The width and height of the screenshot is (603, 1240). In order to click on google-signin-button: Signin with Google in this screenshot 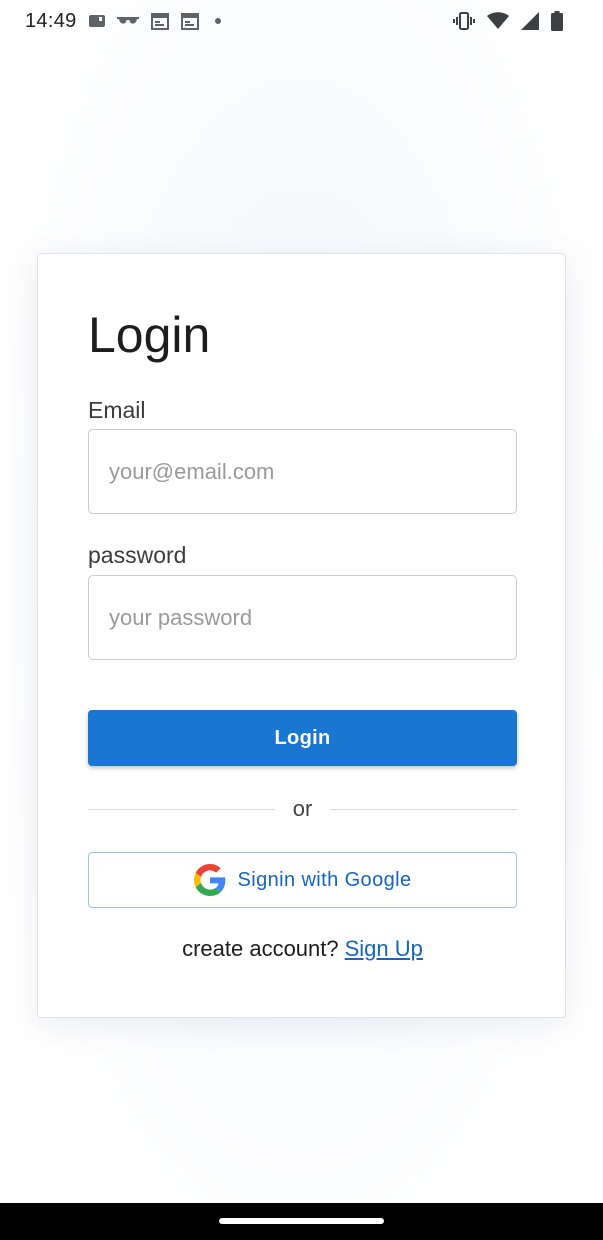, I will do `click(302, 880)`.